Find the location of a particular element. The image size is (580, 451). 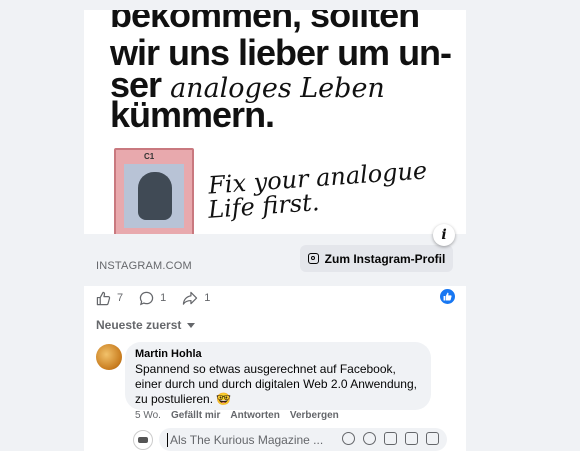

reply-toolbar is located at coordinates (390, 438).